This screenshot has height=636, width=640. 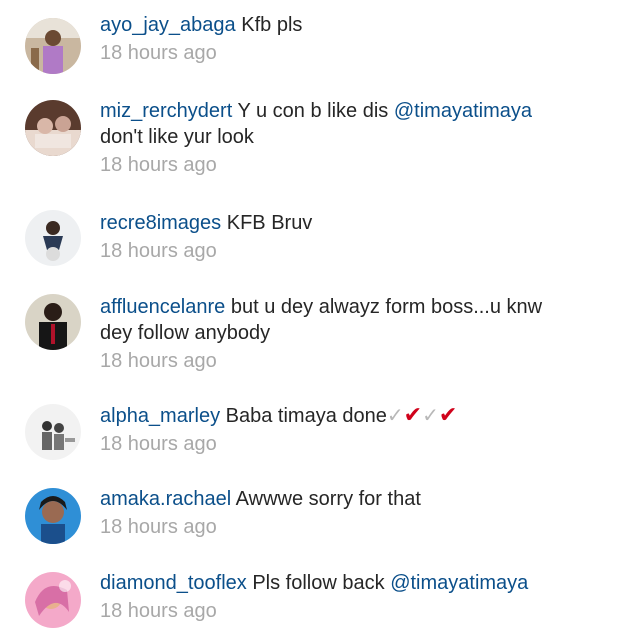 I want to click on comment-body: ayo_jay_abaga Kfb pls 18 hours ago, so click(x=360, y=39).